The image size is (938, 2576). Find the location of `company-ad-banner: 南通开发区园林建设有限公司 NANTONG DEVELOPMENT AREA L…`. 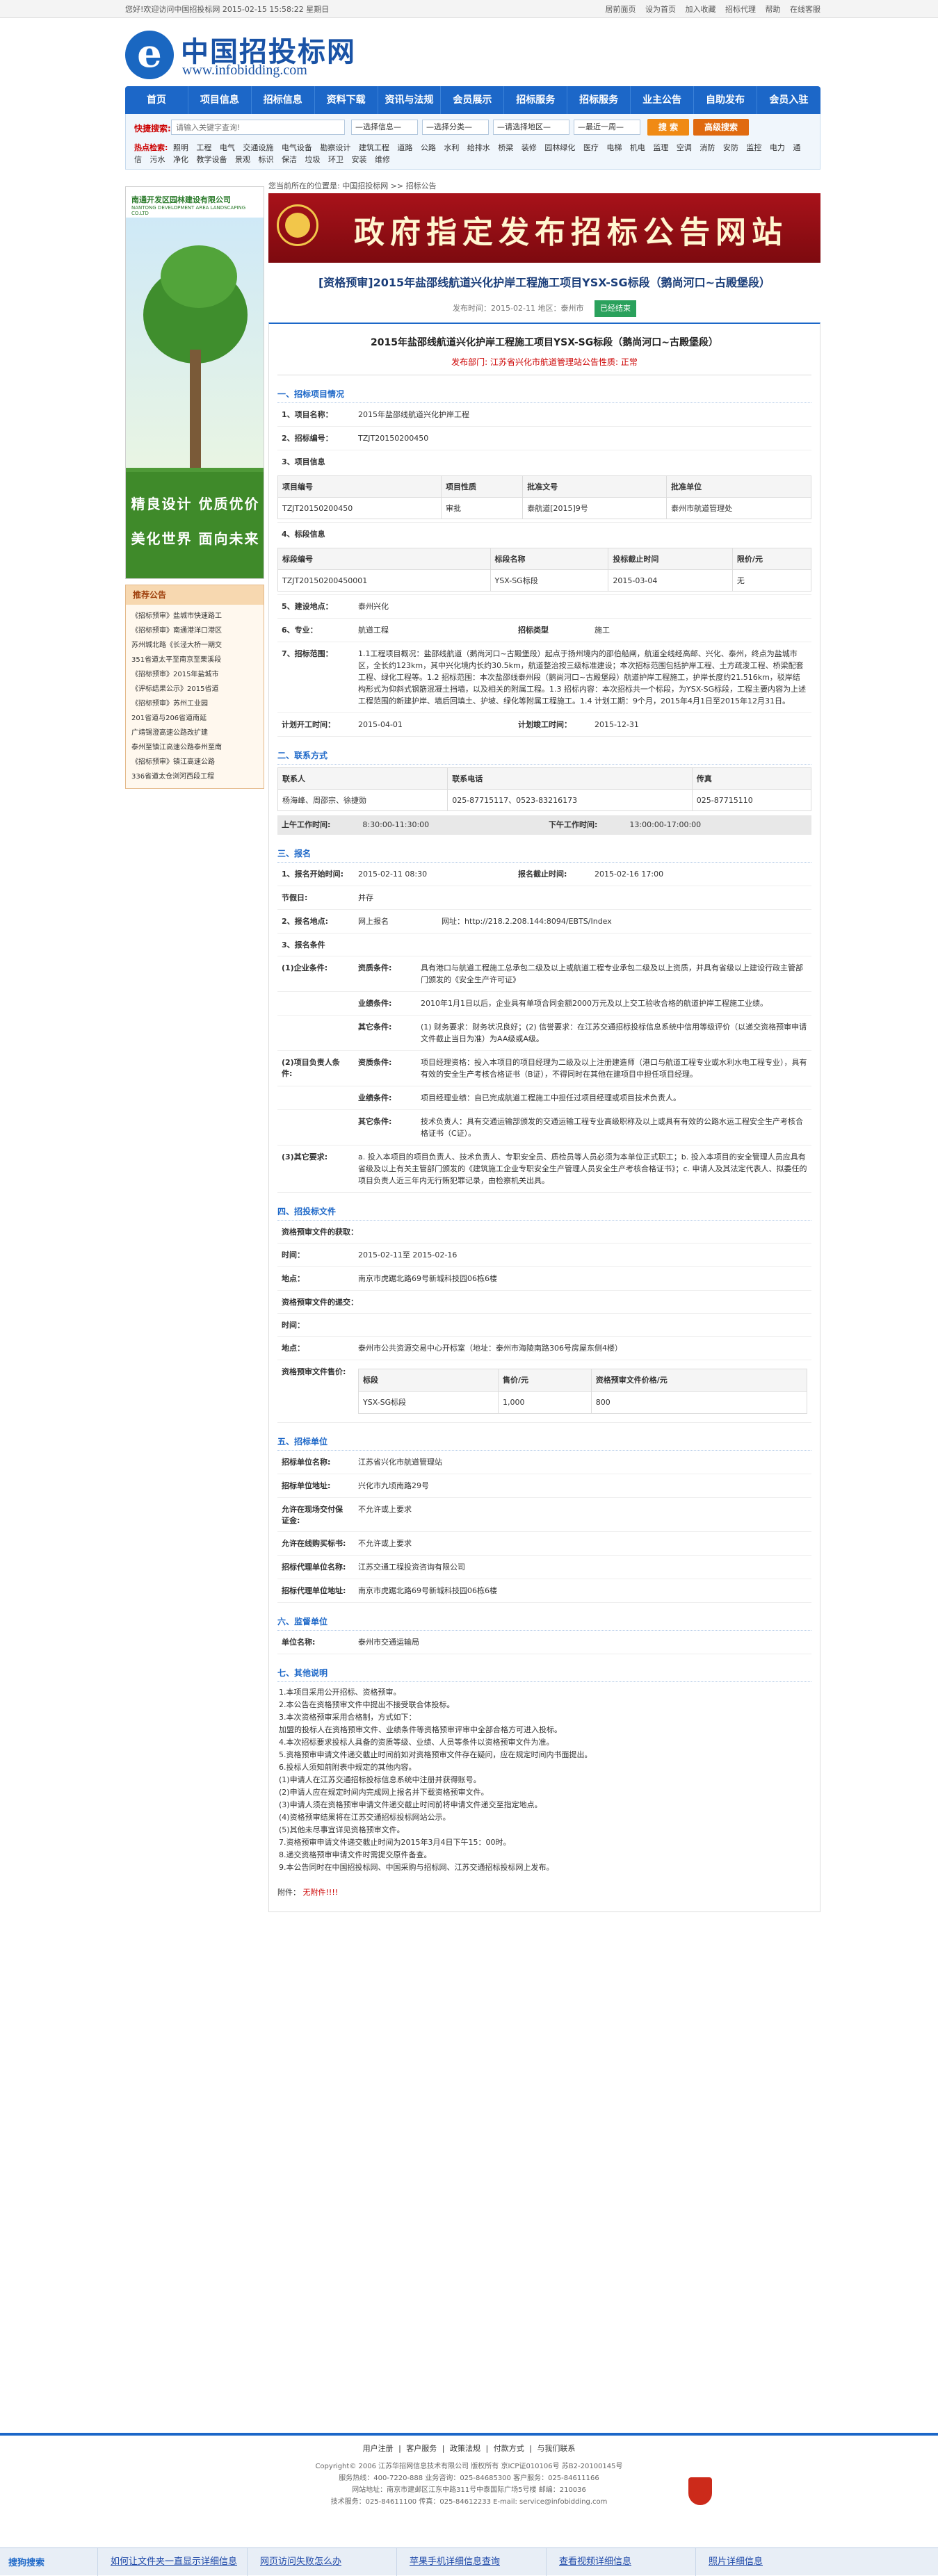

company-ad-banner: 南通开发区园林建设有限公司 NANTONG DEVELOPMENT AREA L… is located at coordinates (194, 382).